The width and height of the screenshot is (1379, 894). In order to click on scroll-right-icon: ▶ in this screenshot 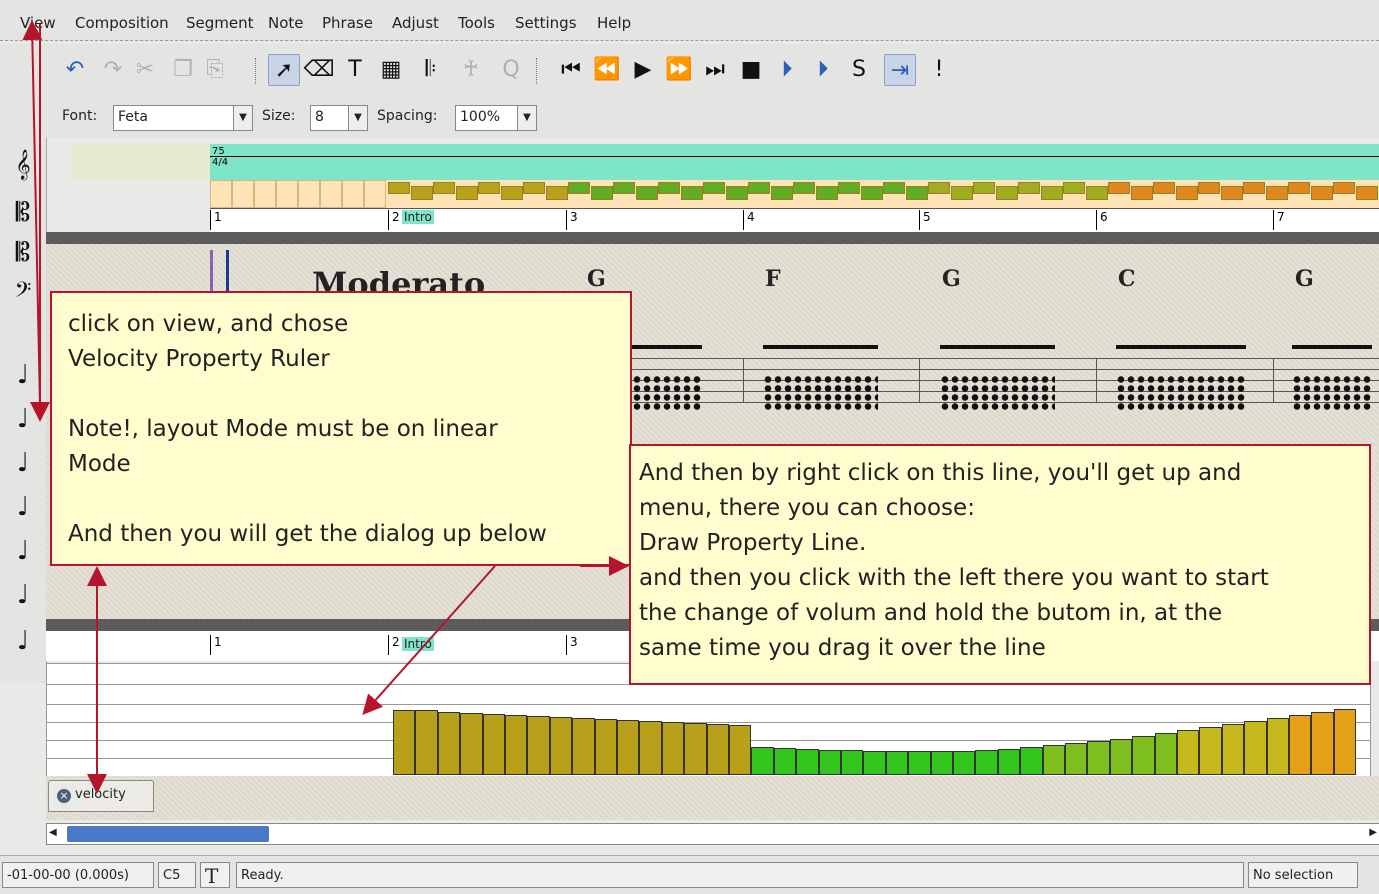, I will do `click(1373, 832)`.